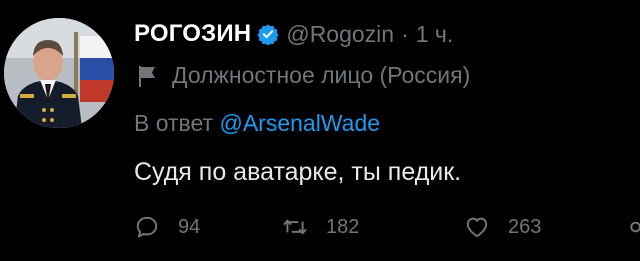 The height and width of the screenshot is (261, 640). I want to click on like-button: 263, so click(502, 227).